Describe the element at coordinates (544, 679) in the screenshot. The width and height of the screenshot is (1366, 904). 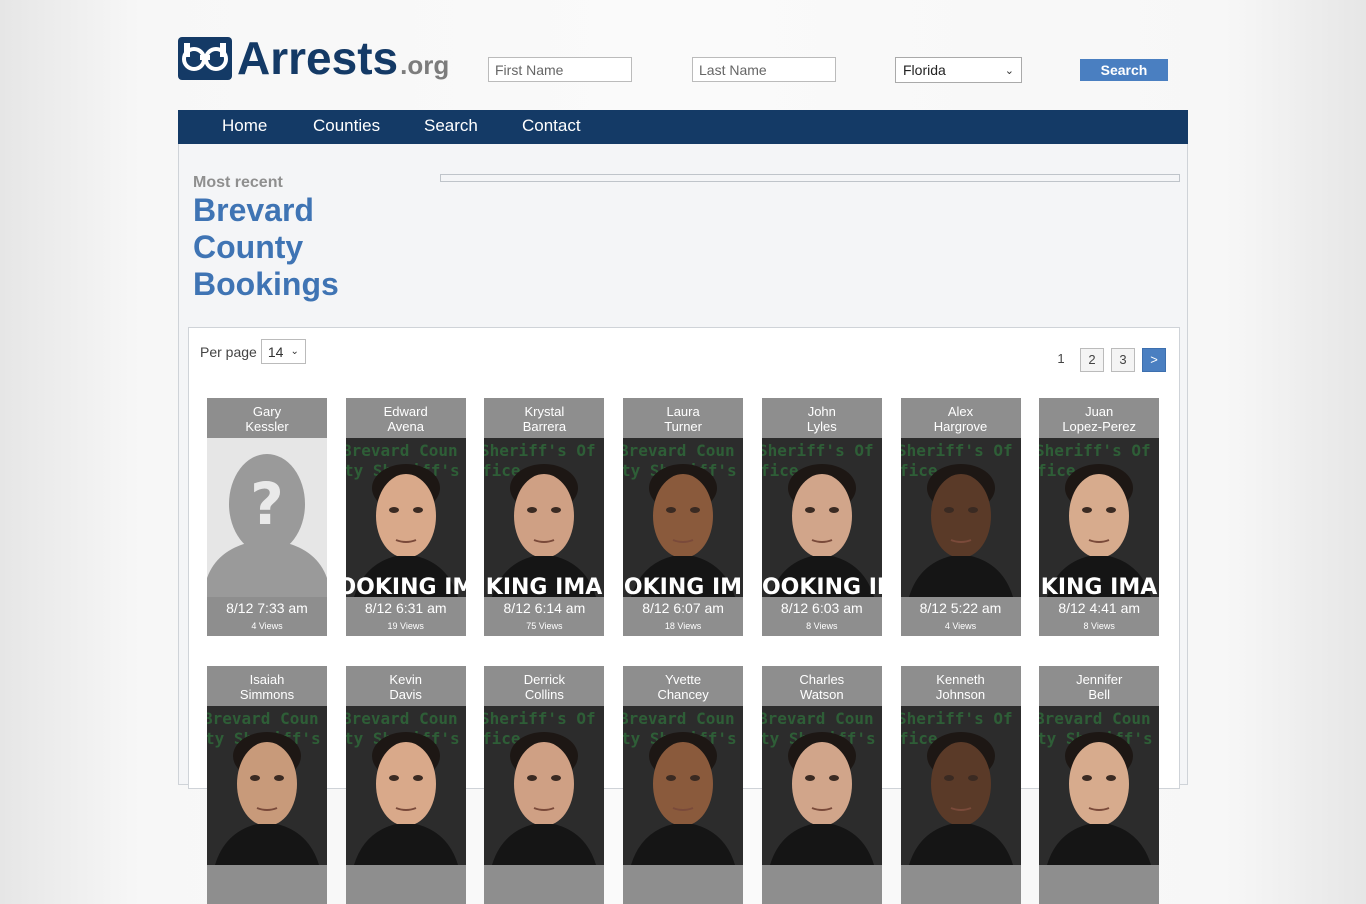
I see `first-name: Derrick` at that location.